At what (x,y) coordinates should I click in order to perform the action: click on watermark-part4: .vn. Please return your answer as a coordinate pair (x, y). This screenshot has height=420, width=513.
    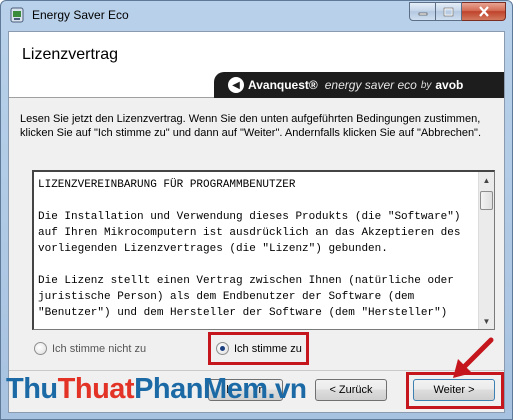
    Looking at the image, I should click on (287, 388).